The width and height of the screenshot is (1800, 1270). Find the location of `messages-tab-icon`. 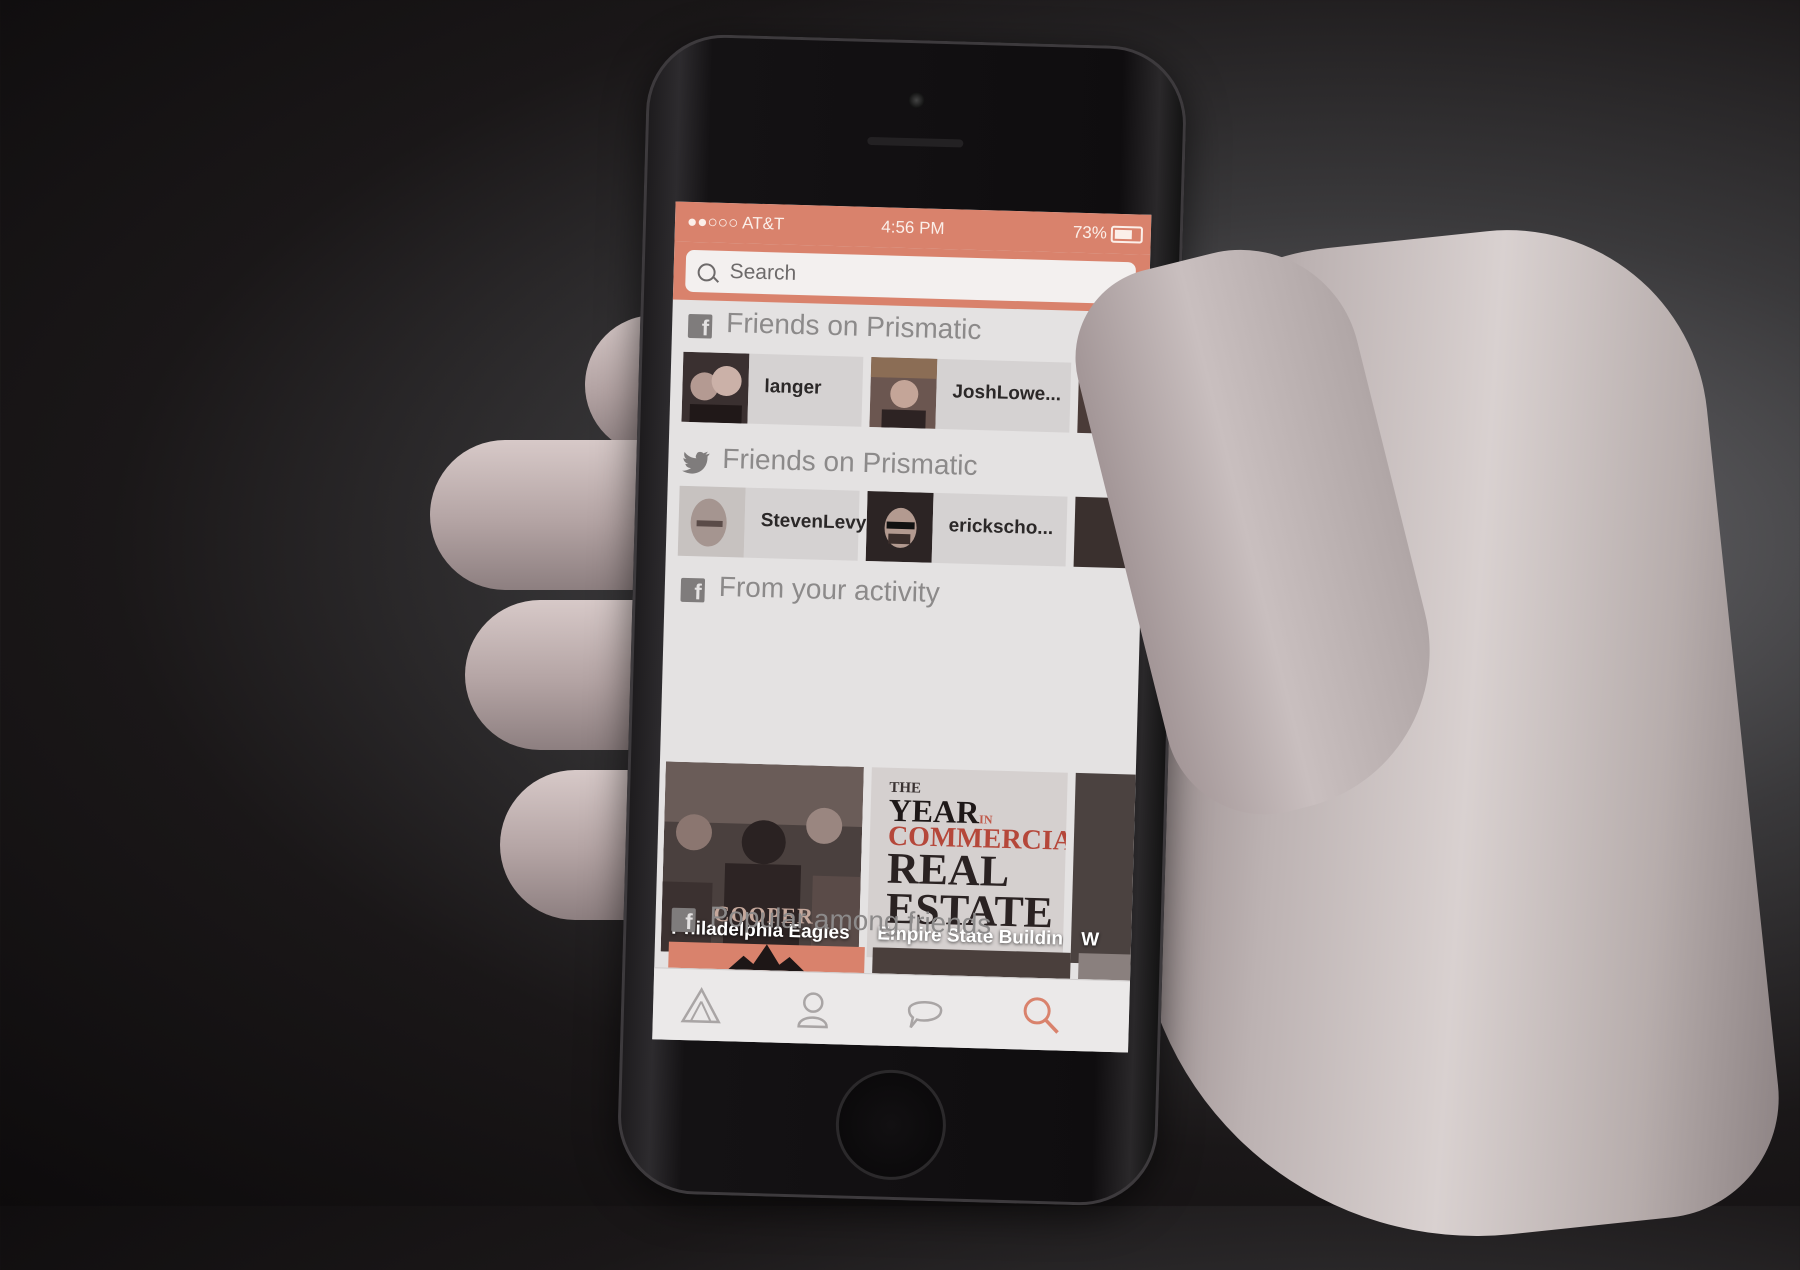

messages-tab-icon is located at coordinates (924, 1011).